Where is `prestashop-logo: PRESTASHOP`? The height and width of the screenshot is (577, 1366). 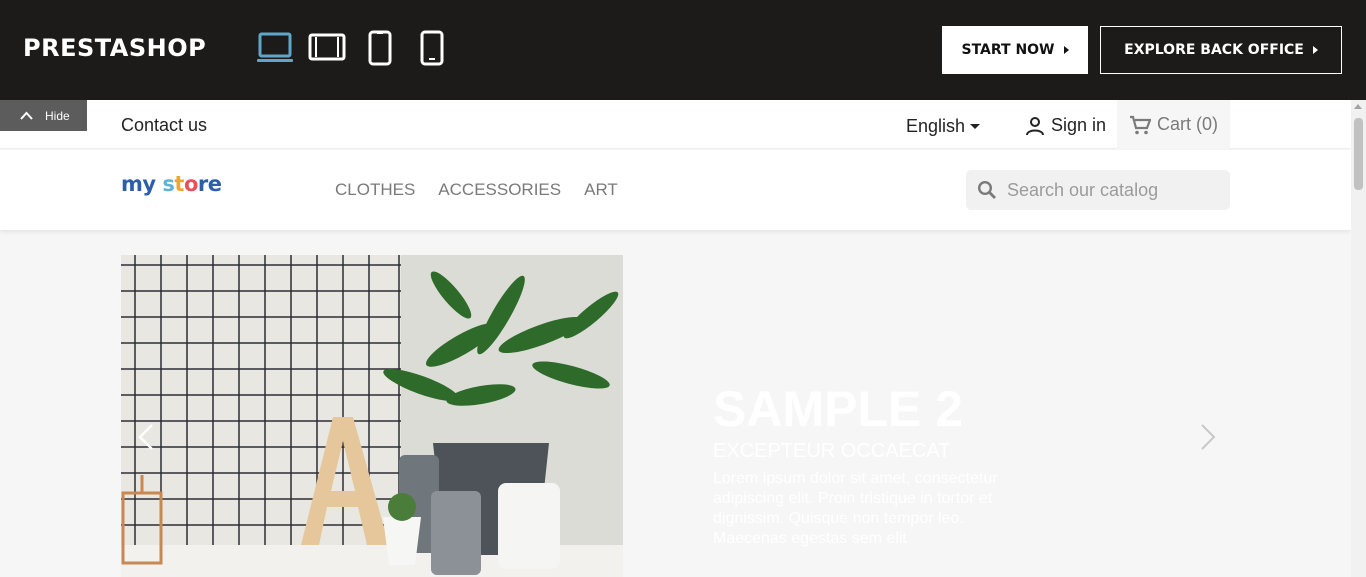
prestashop-logo: PRESTASHOP is located at coordinates (114, 48).